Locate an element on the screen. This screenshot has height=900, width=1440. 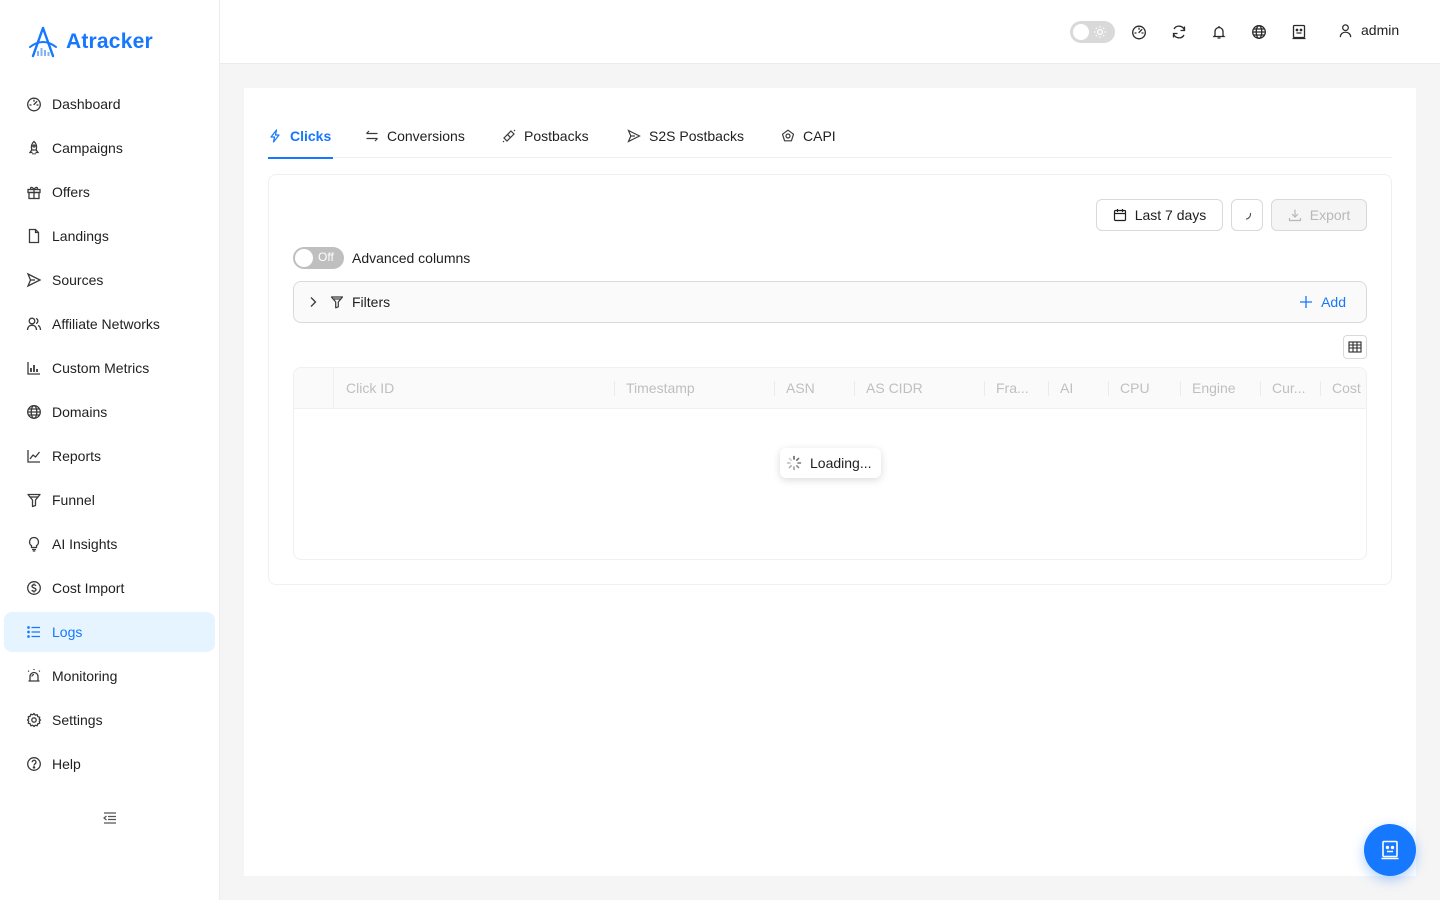
ai-assistant-button is located at coordinates (1390, 850).